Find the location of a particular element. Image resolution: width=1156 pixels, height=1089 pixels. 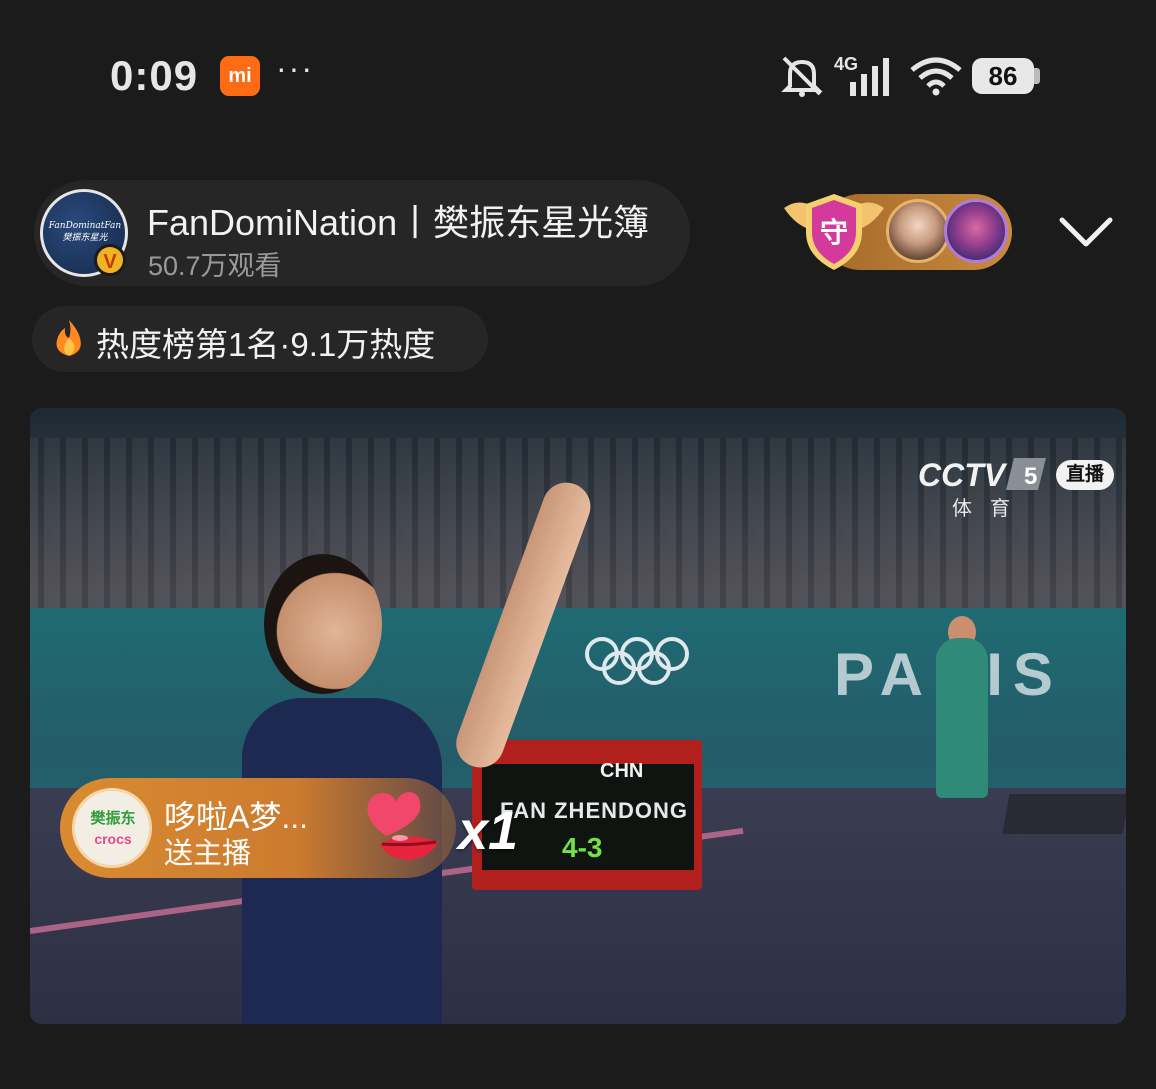

guard-badge-icon: 守 is located at coordinates (834, 232).